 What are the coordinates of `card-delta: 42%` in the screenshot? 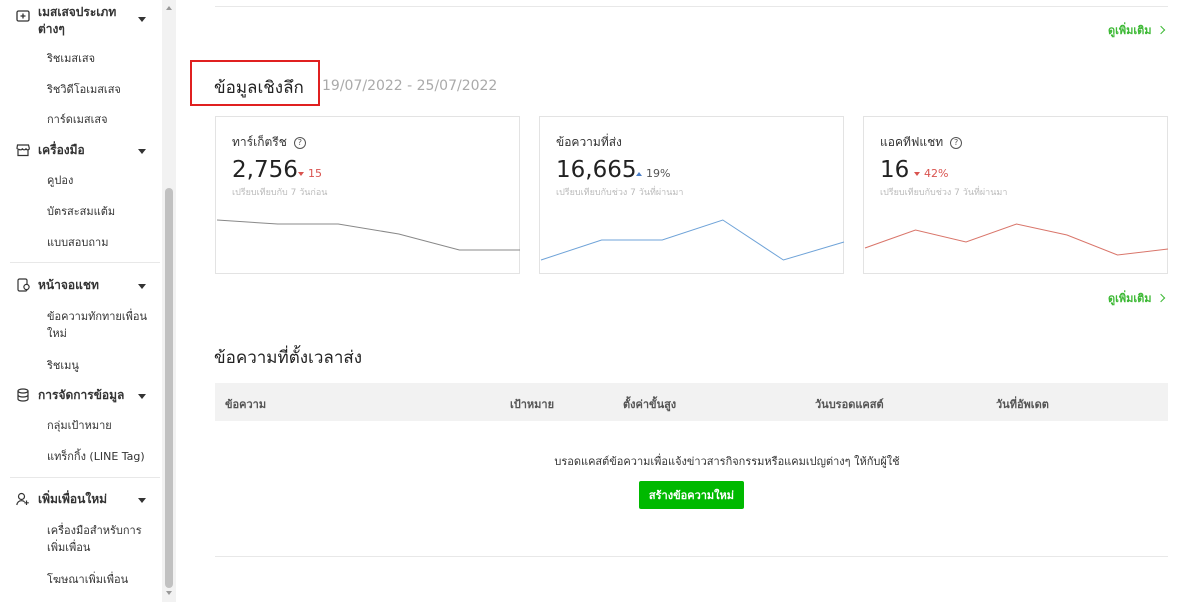 It's located at (931, 173).